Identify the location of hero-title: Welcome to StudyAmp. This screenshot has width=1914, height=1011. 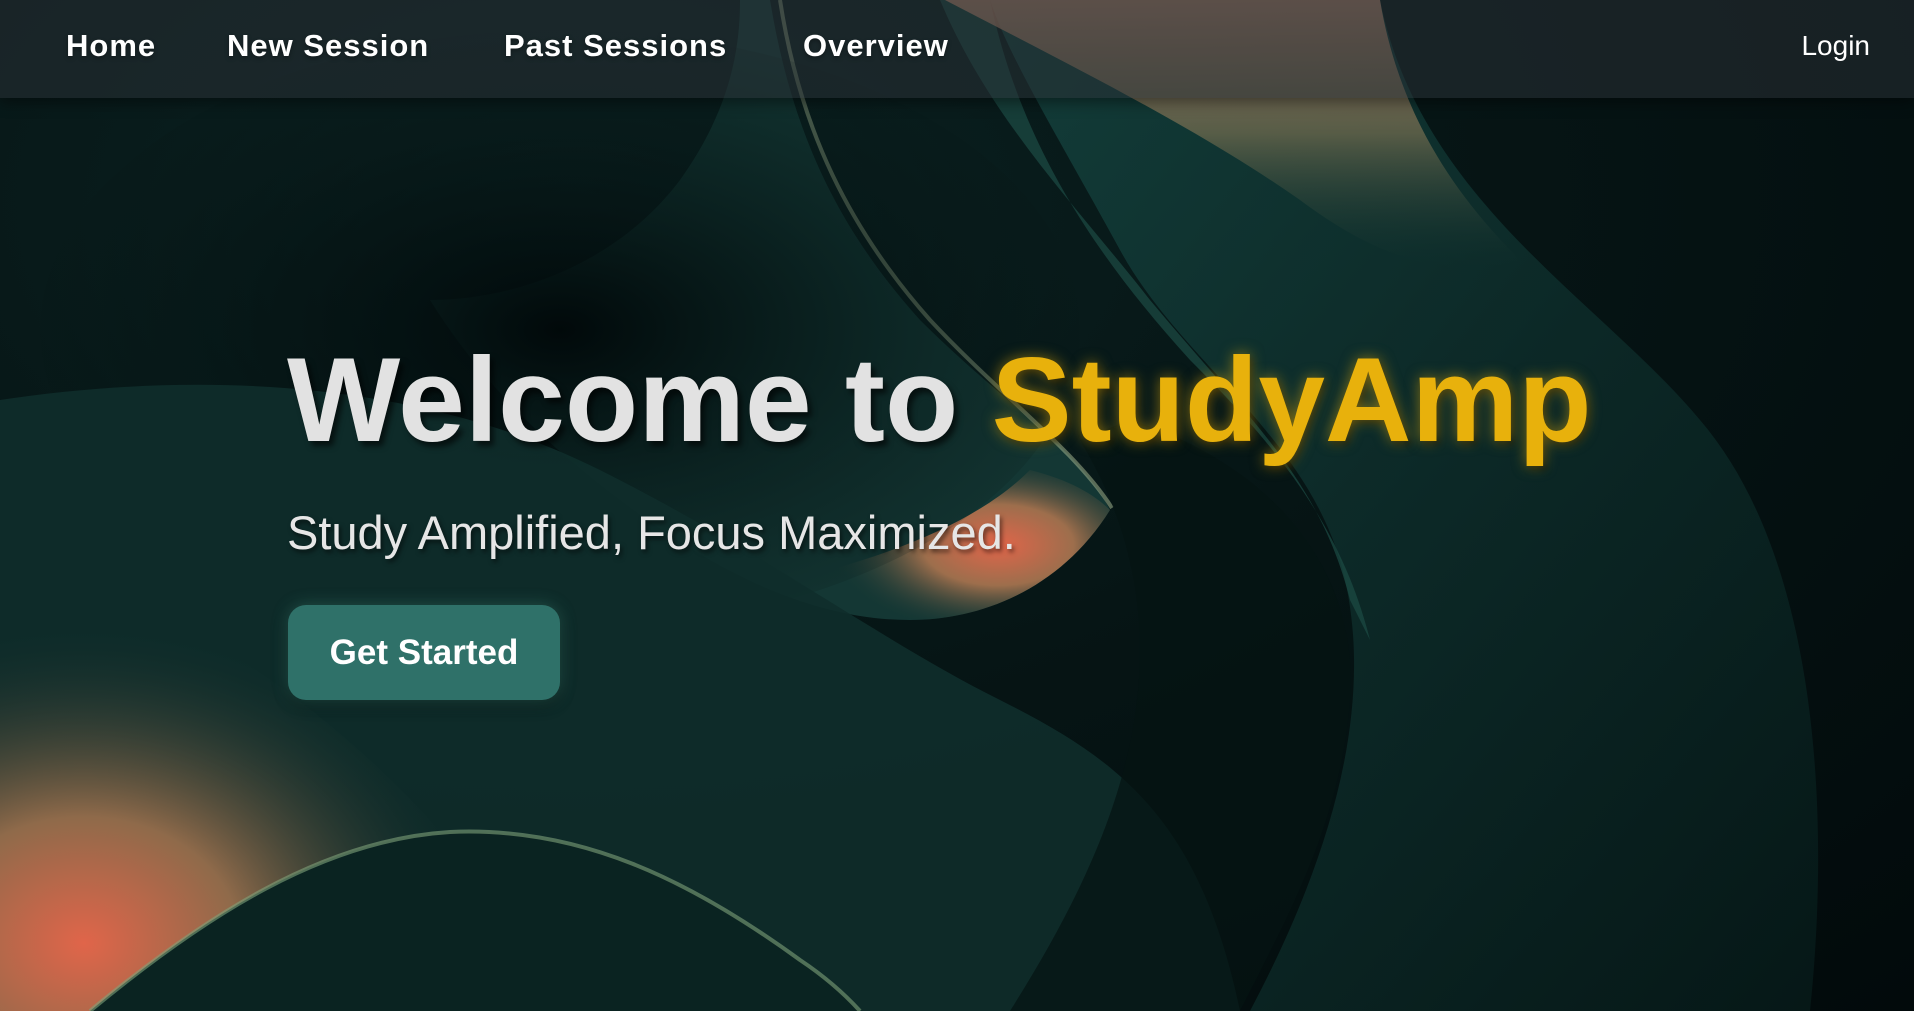
(939, 400).